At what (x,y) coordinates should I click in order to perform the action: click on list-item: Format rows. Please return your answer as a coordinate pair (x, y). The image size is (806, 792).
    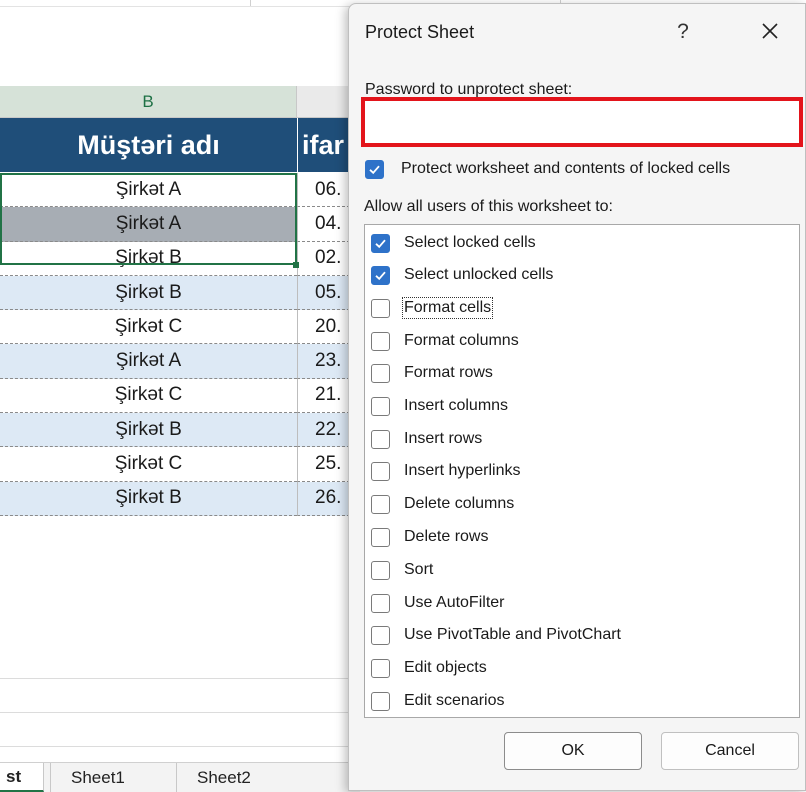
    Looking at the image, I should click on (580, 374).